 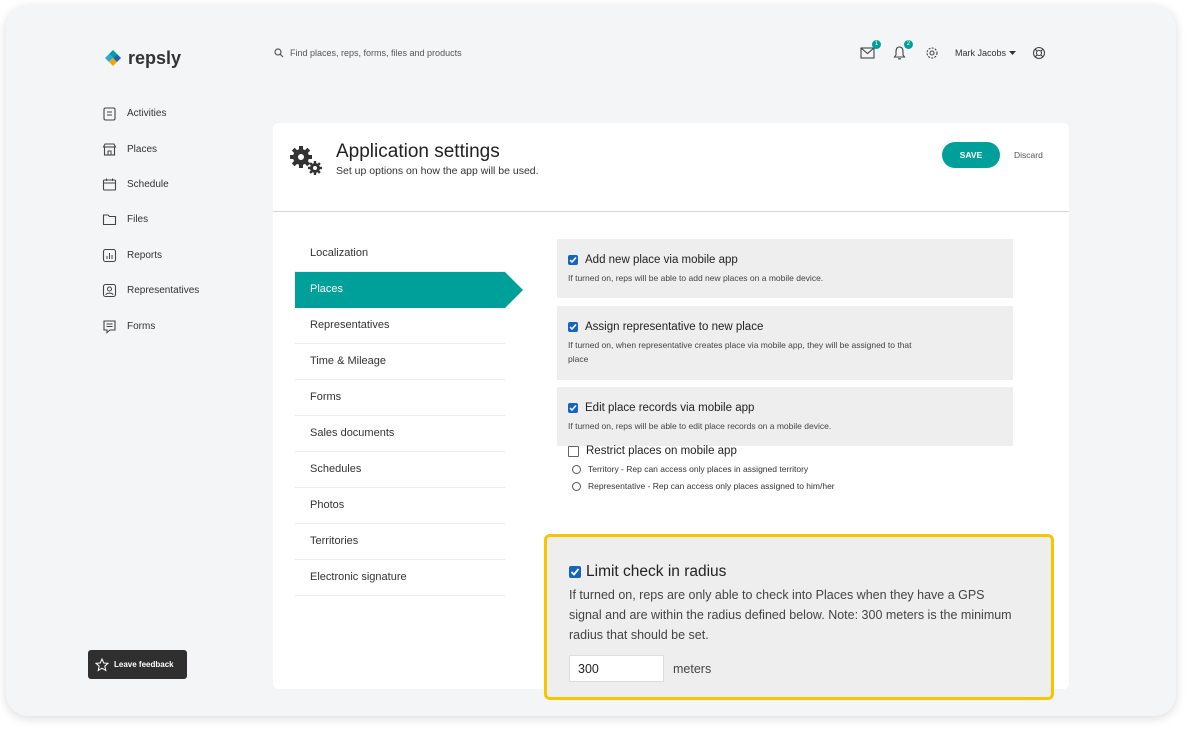 I want to click on sidebar-item-schedule: Schedule, so click(x=150, y=184).